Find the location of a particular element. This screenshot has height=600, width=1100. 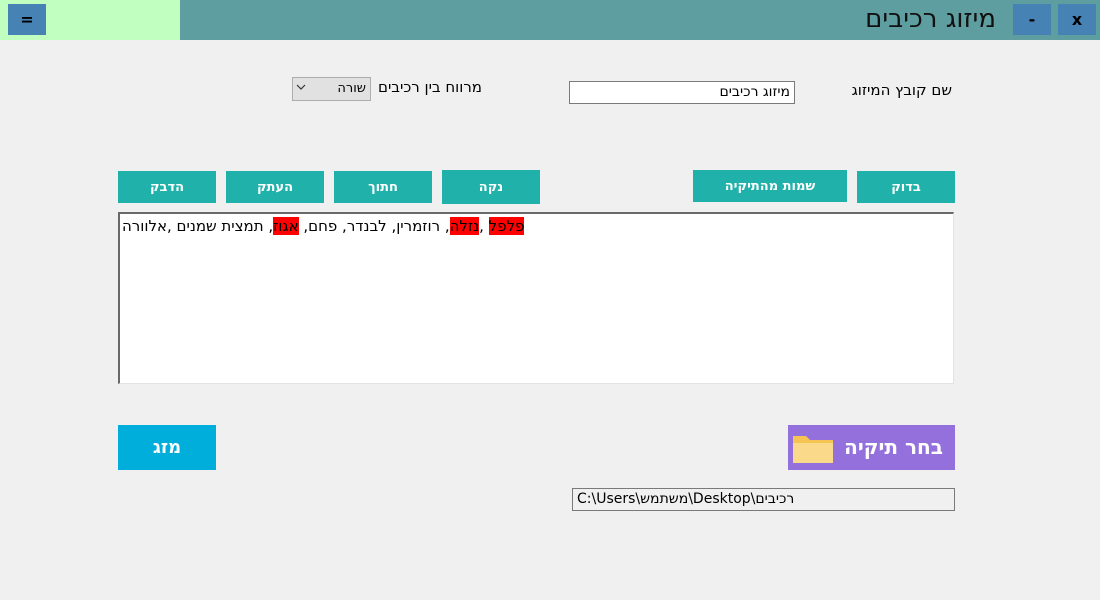

spacing-select: שורה is located at coordinates (331, 89).